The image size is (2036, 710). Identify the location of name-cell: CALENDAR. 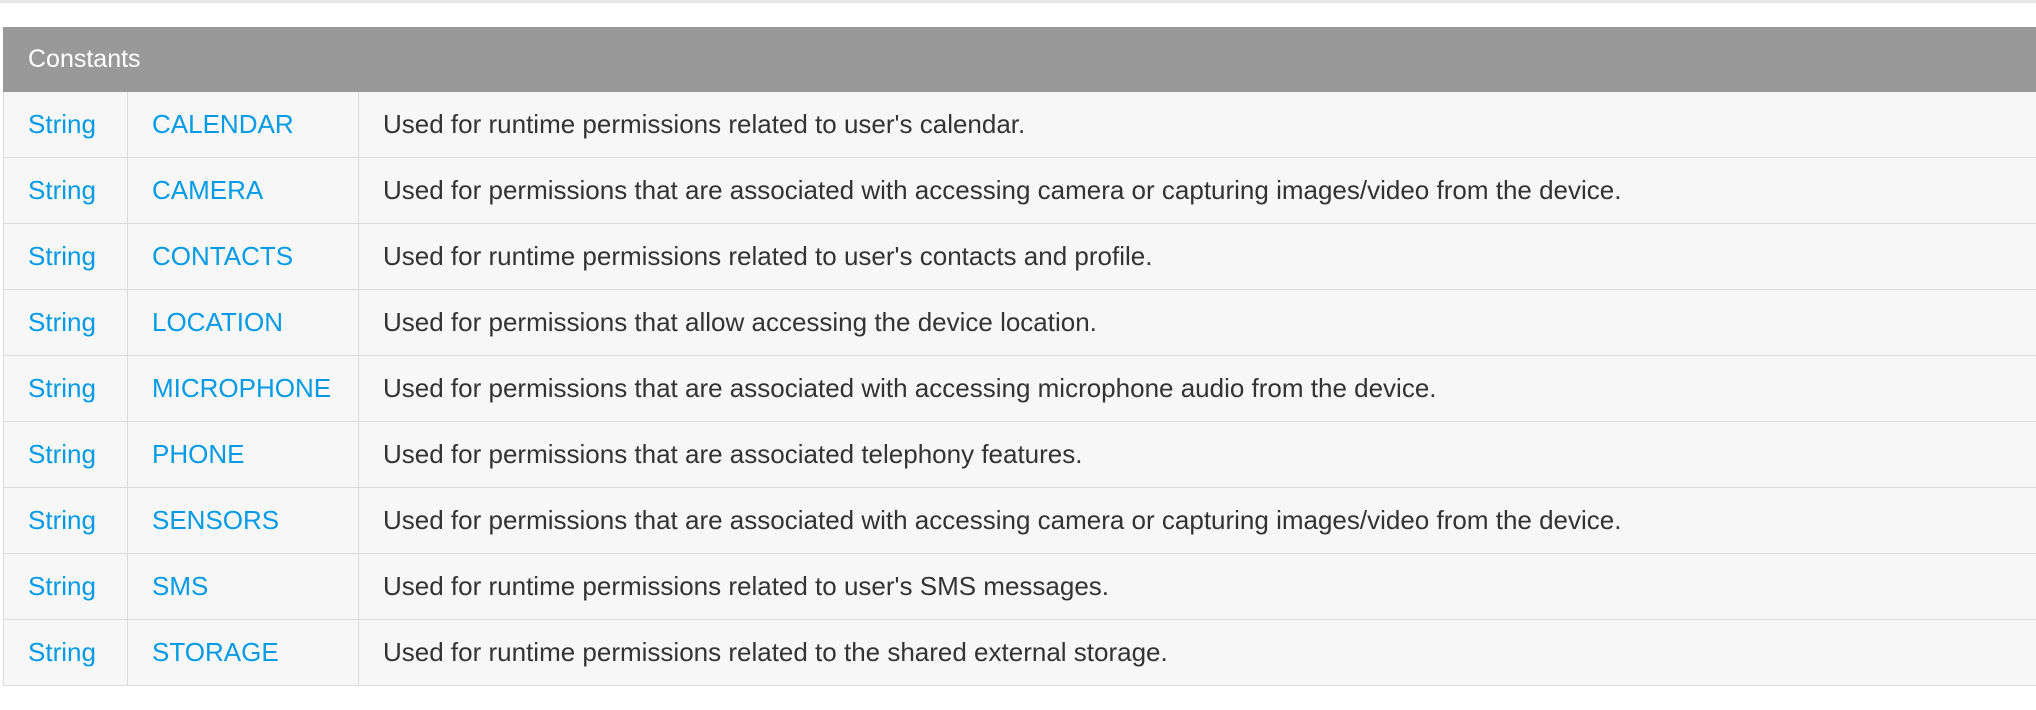
(243, 124).